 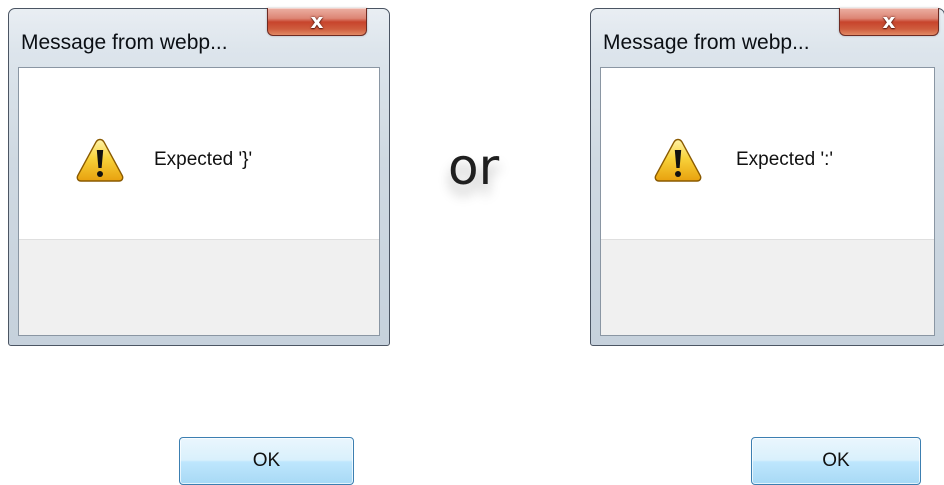 What do you see at coordinates (785, 159) in the screenshot?
I see `dialog-message: Expected ':'` at bounding box center [785, 159].